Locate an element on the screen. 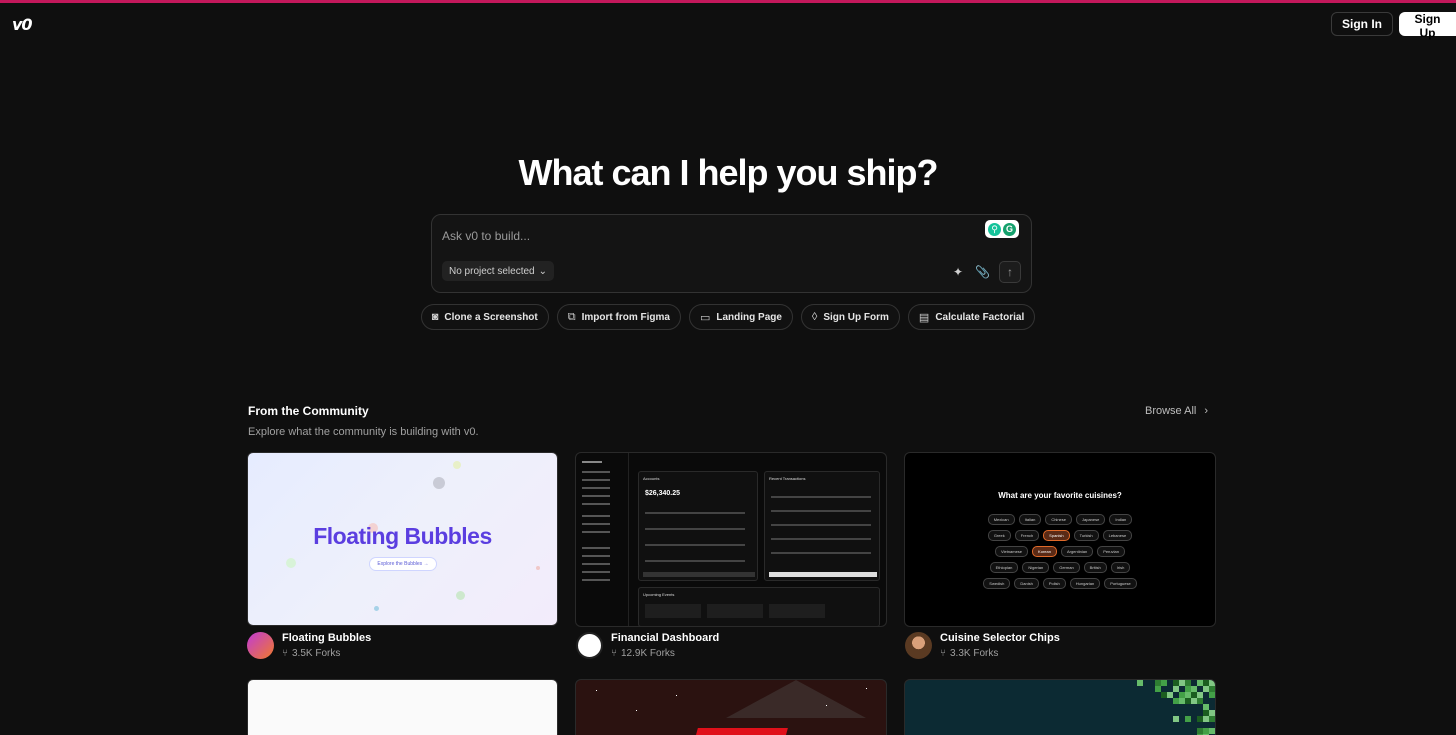 The height and width of the screenshot is (735, 1456). cuisine-row: Swedish Danish Polish Hungarian Portuguese is located at coordinates (1060, 583).